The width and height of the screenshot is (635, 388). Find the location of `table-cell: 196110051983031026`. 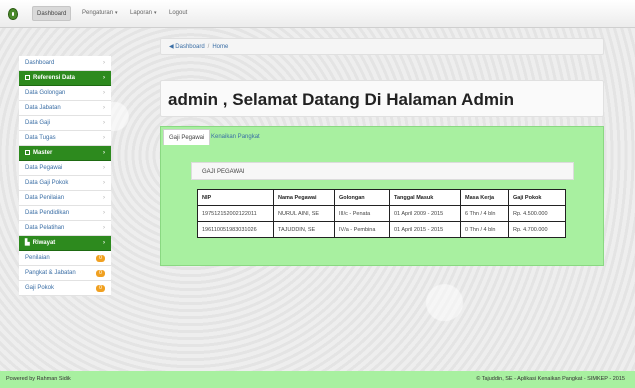

table-cell: 196110051983031026 is located at coordinates (235, 229).